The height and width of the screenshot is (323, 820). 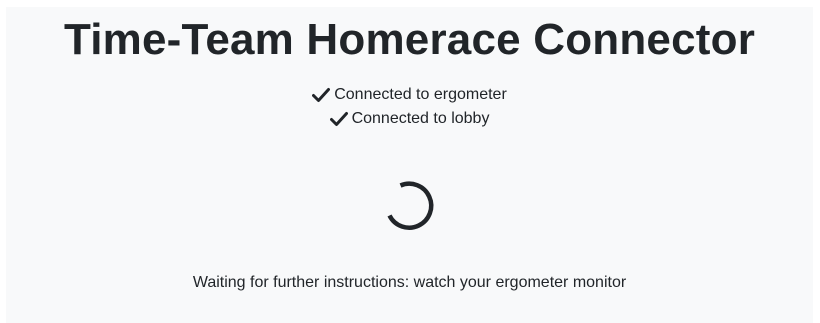 I want to click on page-title: Time-Team Homerace Connector, so click(x=409, y=39).